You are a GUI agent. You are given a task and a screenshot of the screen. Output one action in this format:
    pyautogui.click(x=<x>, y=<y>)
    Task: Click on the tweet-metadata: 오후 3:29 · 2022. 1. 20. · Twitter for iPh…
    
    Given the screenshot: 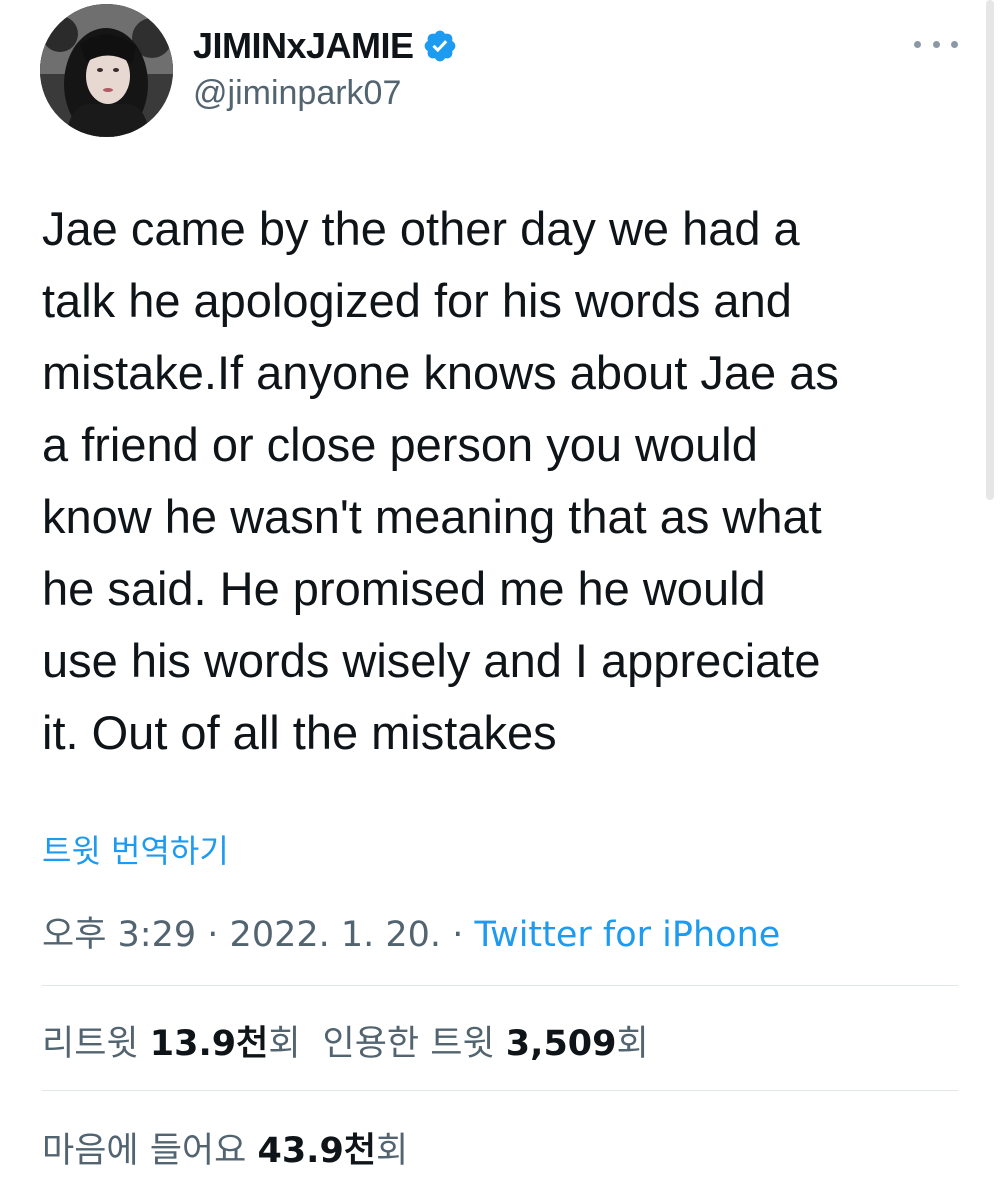 What is the action you would take?
    pyautogui.click(x=411, y=931)
    